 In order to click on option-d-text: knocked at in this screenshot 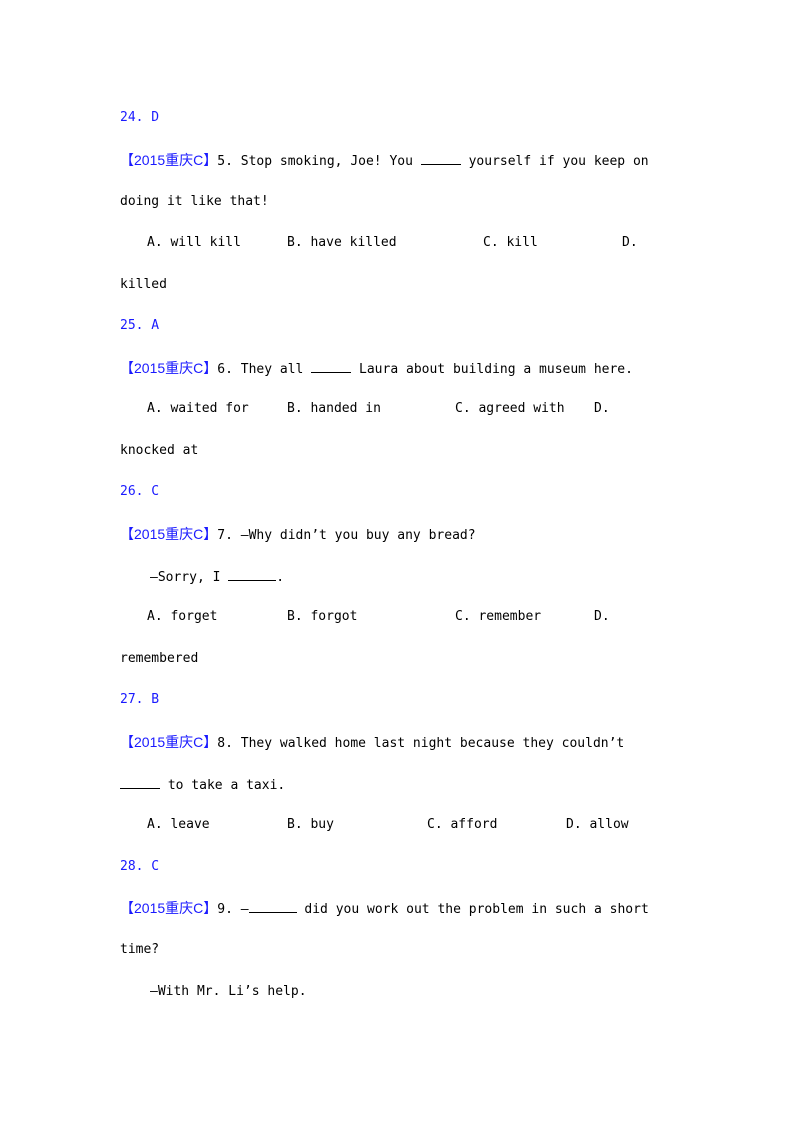, I will do `click(159, 450)`.